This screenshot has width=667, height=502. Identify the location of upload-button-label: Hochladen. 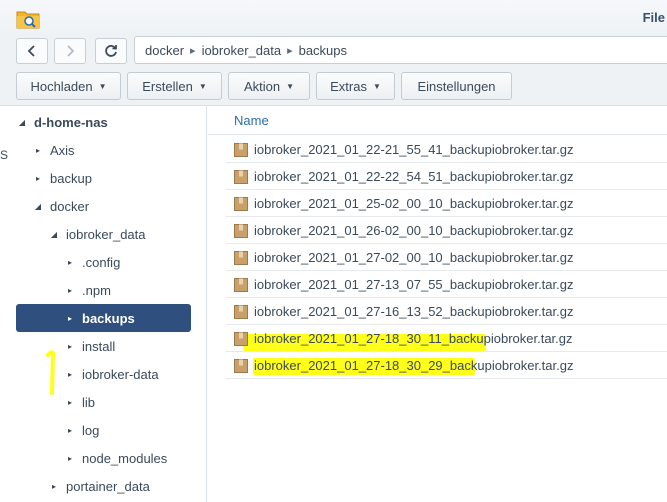
(61, 86).